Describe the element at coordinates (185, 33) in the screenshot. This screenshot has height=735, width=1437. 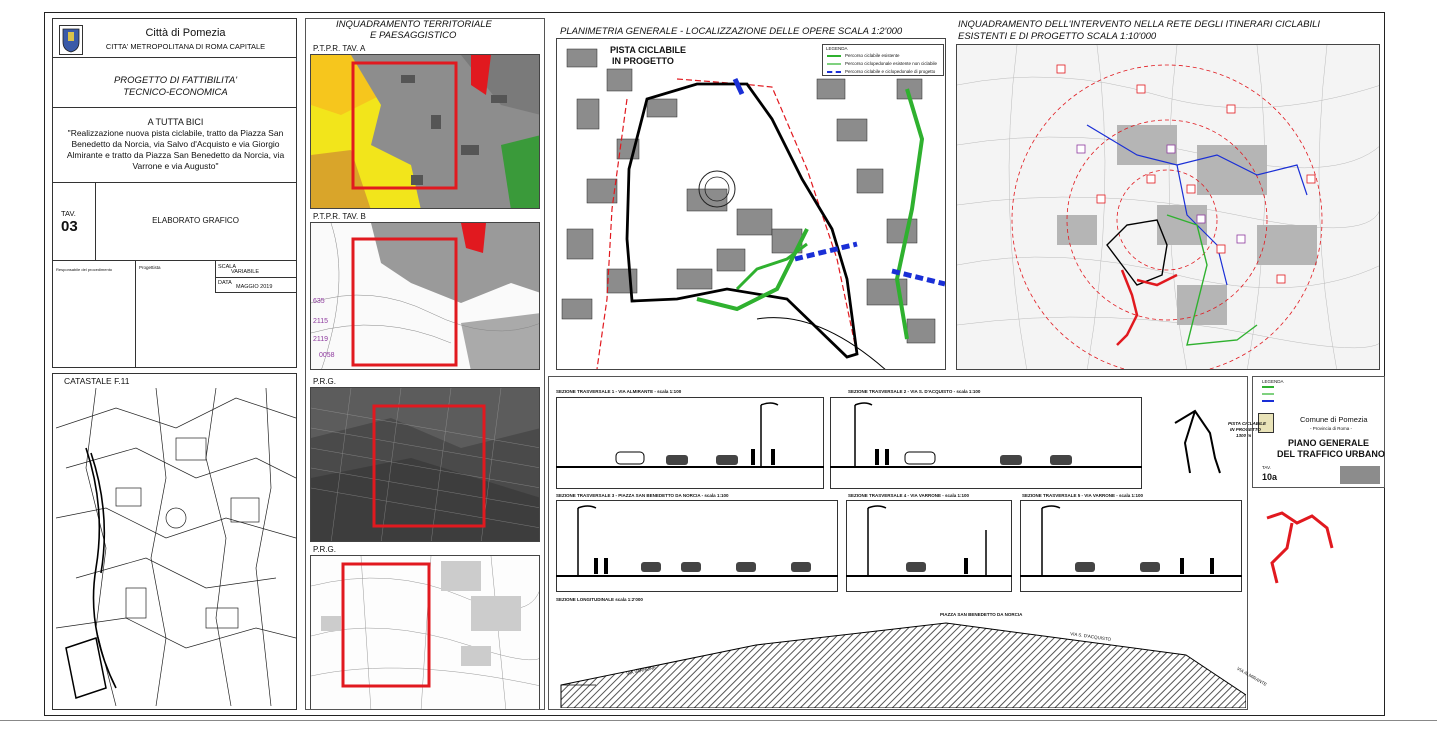
I see `city-name: Città di Pomezia` at that location.